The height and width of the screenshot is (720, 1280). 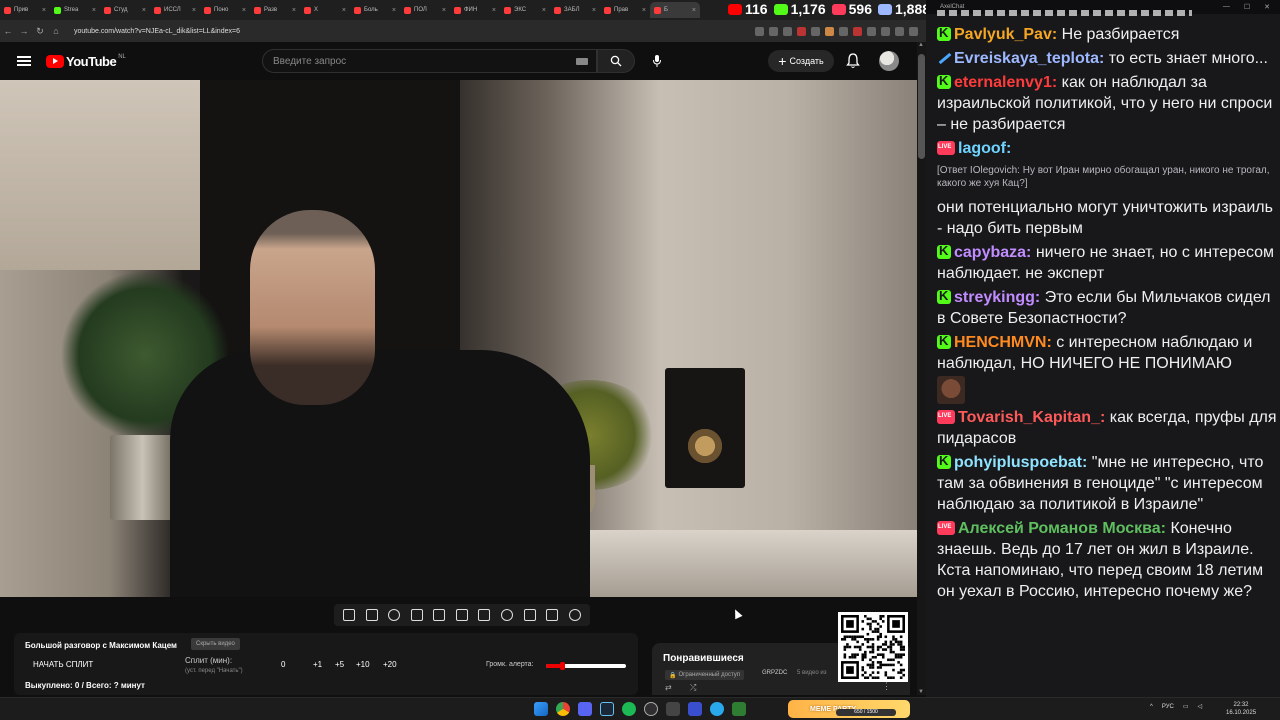 I want to click on audio-icon, so click(x=394, y=615).